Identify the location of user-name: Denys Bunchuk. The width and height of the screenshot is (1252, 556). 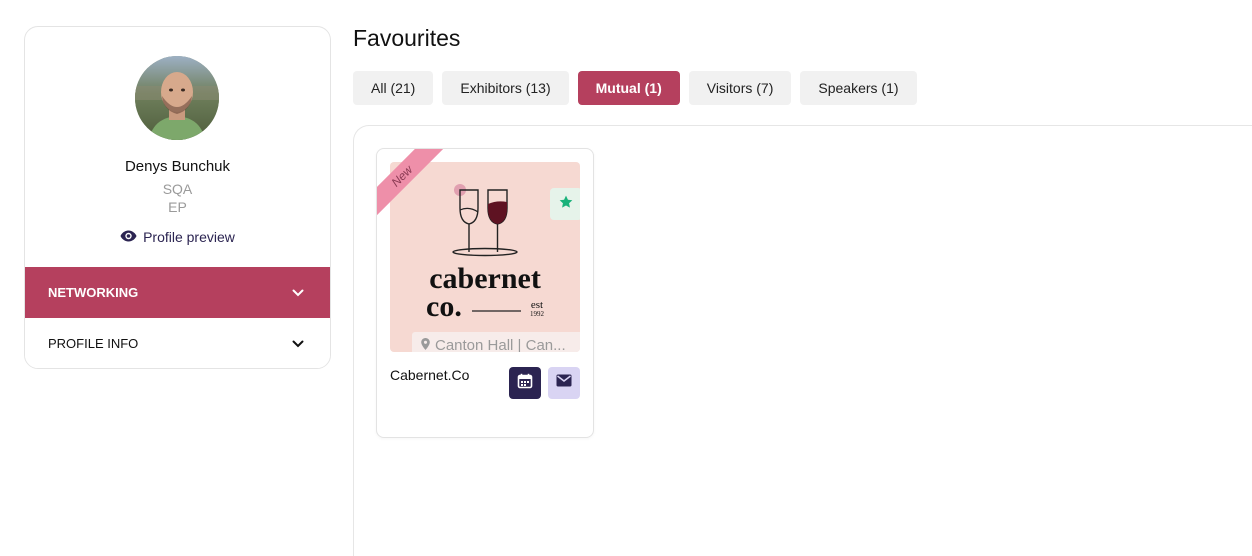
(177, 166).